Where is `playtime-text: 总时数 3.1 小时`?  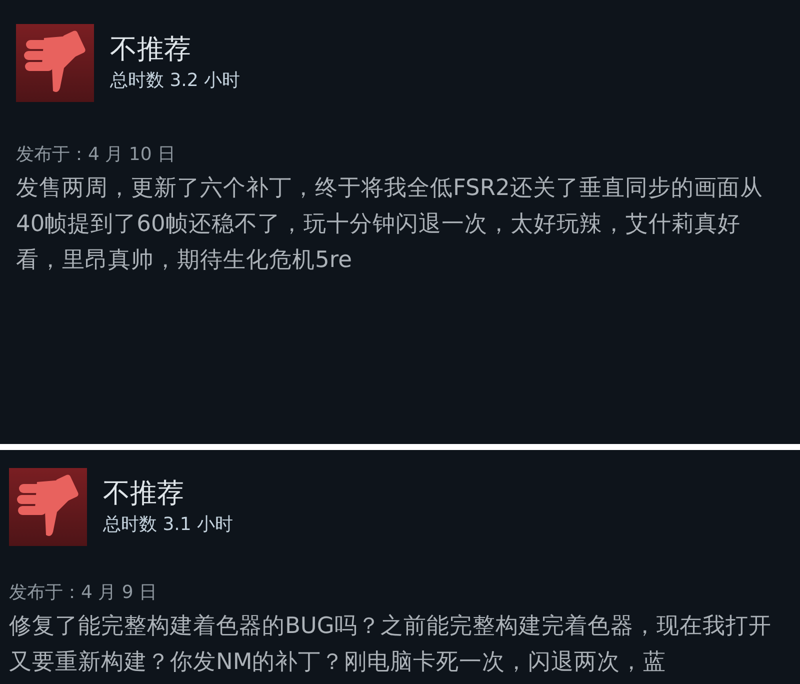 playtime-text: 总时数 3.1 小时 is located at coordinates (168, 525).